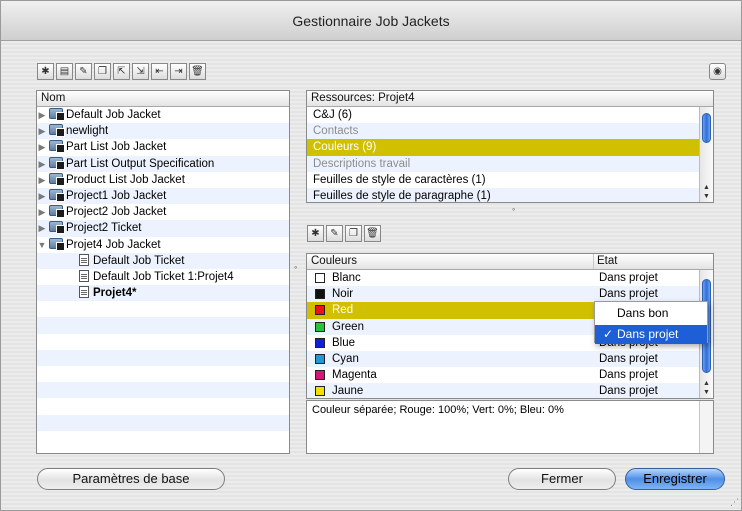  I want to click on tree-item-label: Project2 Job Jacket, so click(116, 212).